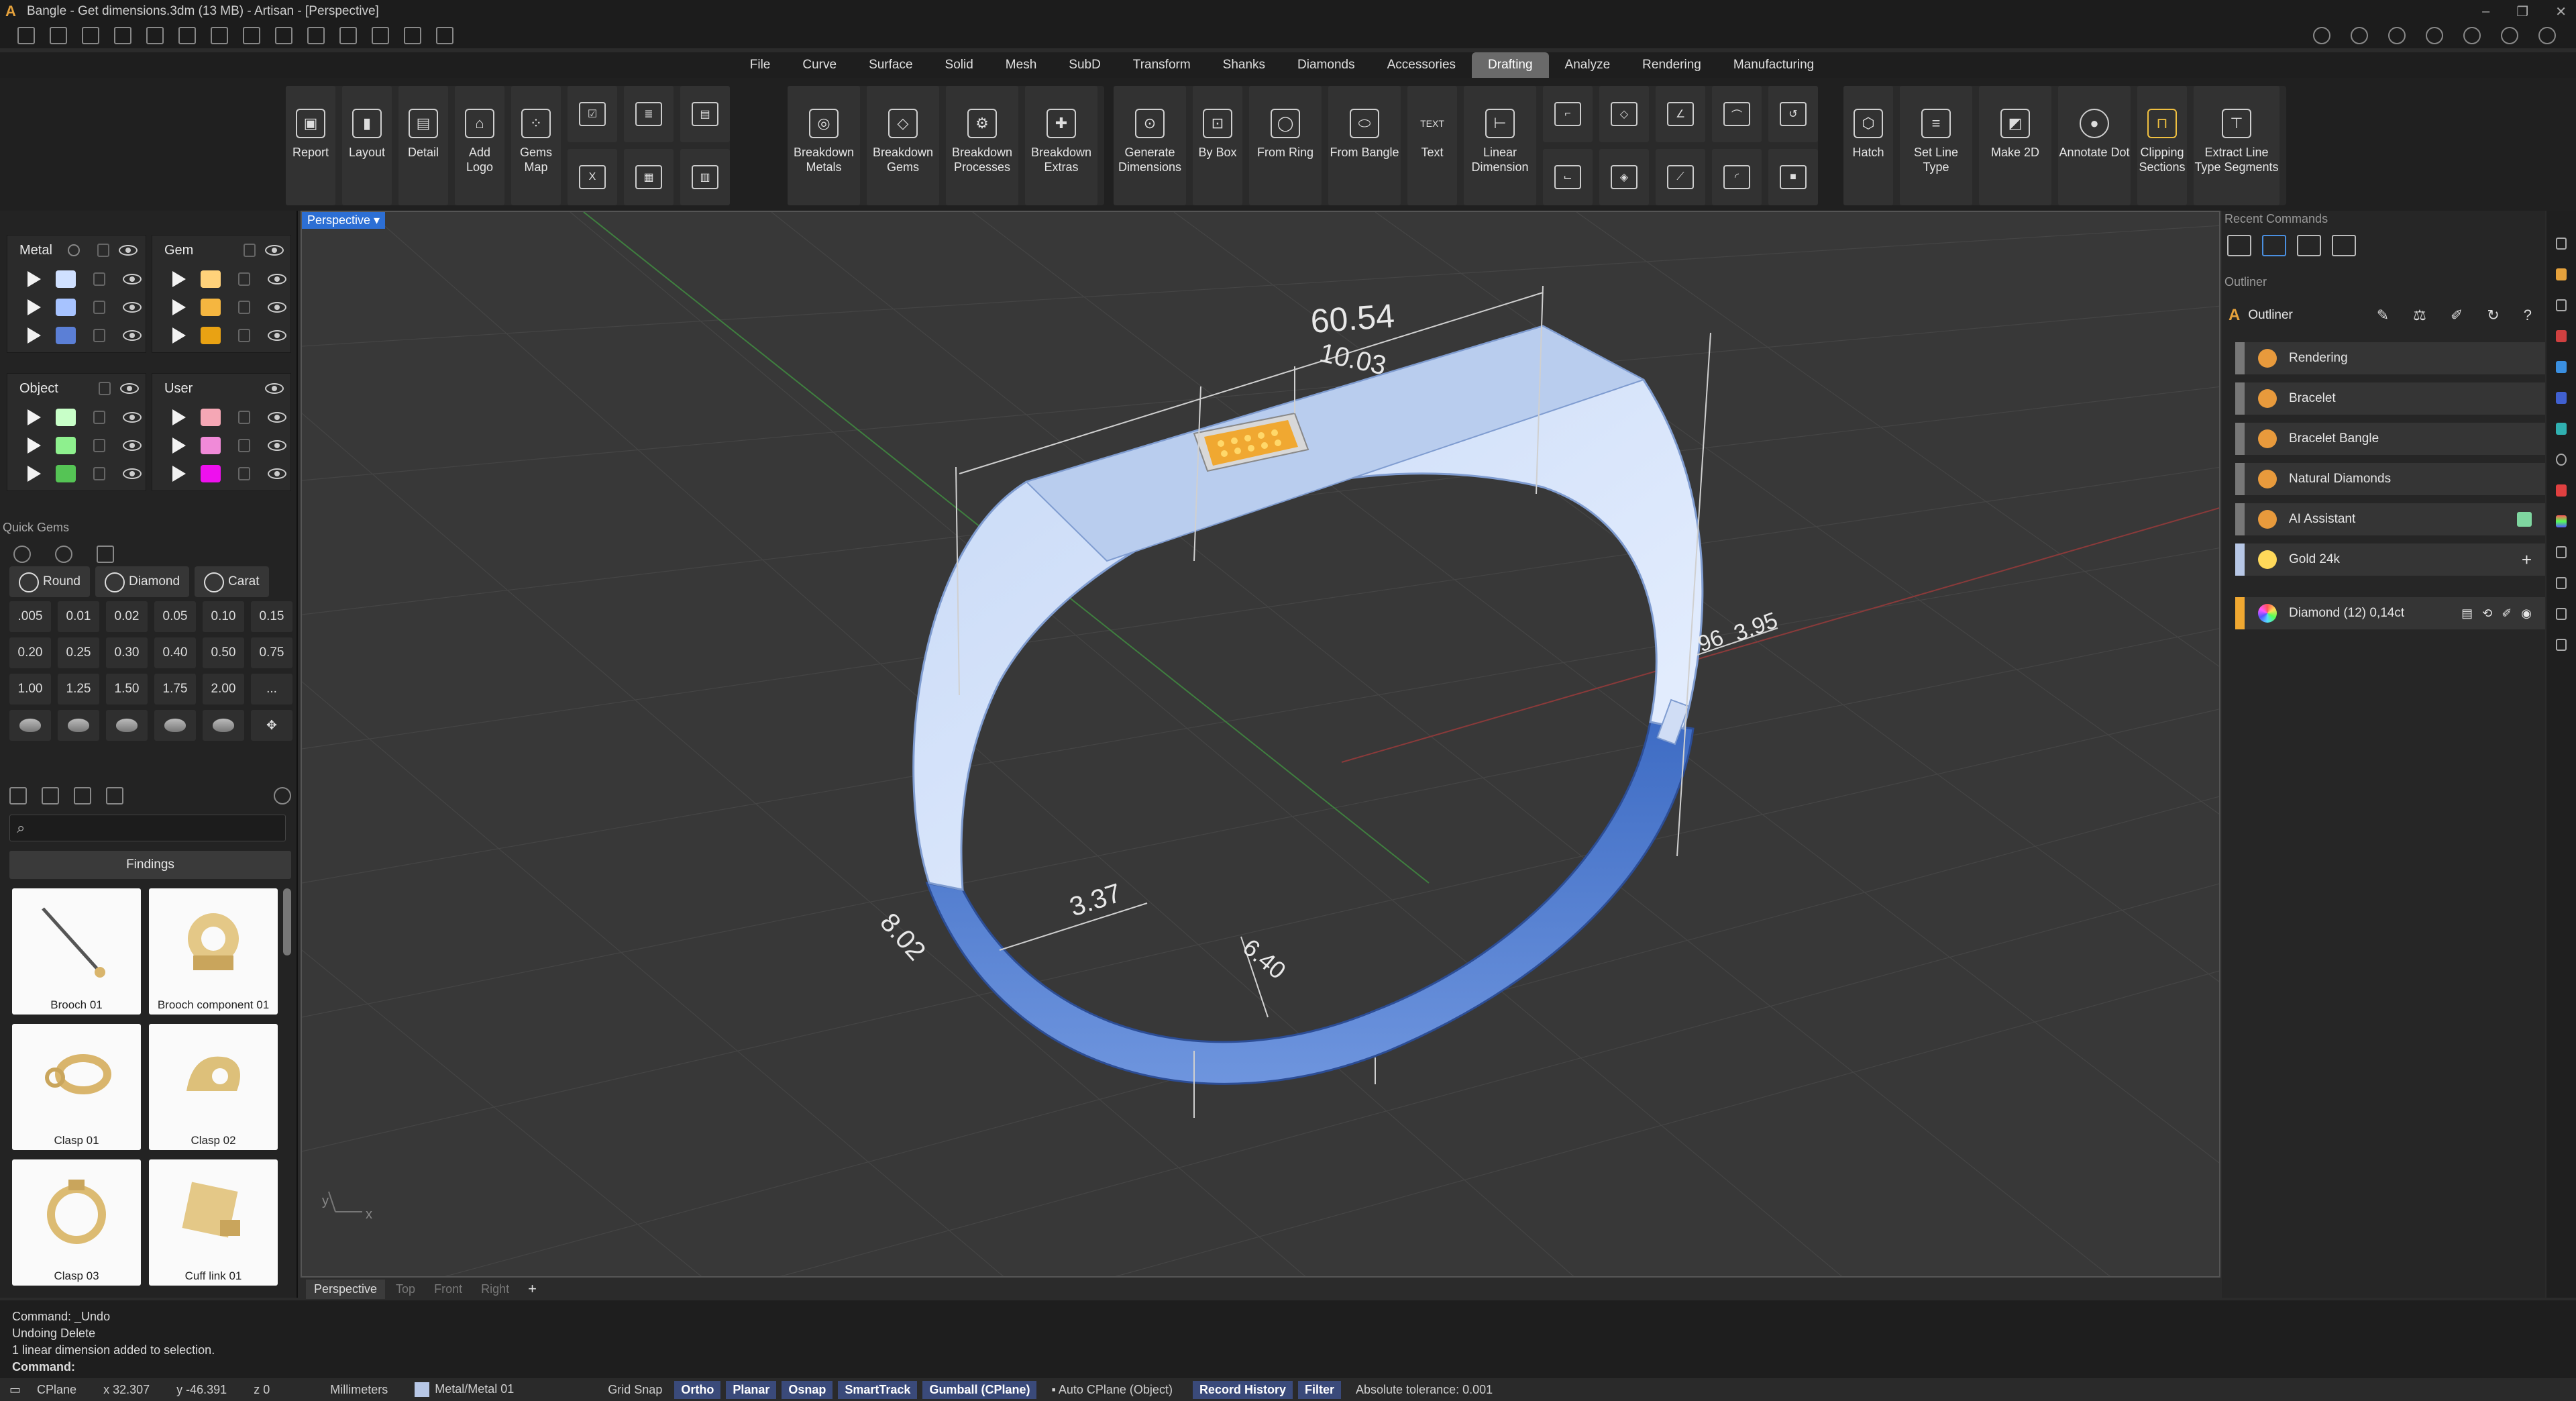 The width and height of the screenshot is (2576, 1401). I want to click on gem-settings-icon, so click(22, 554).